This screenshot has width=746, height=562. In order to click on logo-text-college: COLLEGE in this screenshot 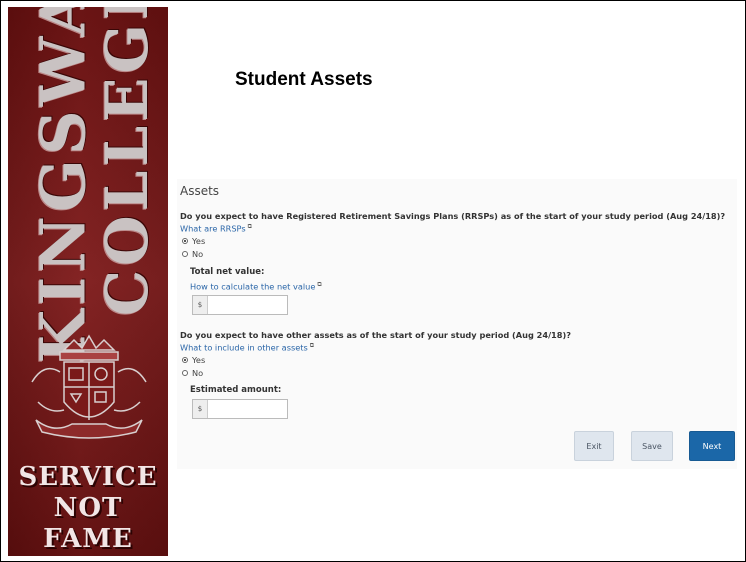, I will do `click(127, 161)`.